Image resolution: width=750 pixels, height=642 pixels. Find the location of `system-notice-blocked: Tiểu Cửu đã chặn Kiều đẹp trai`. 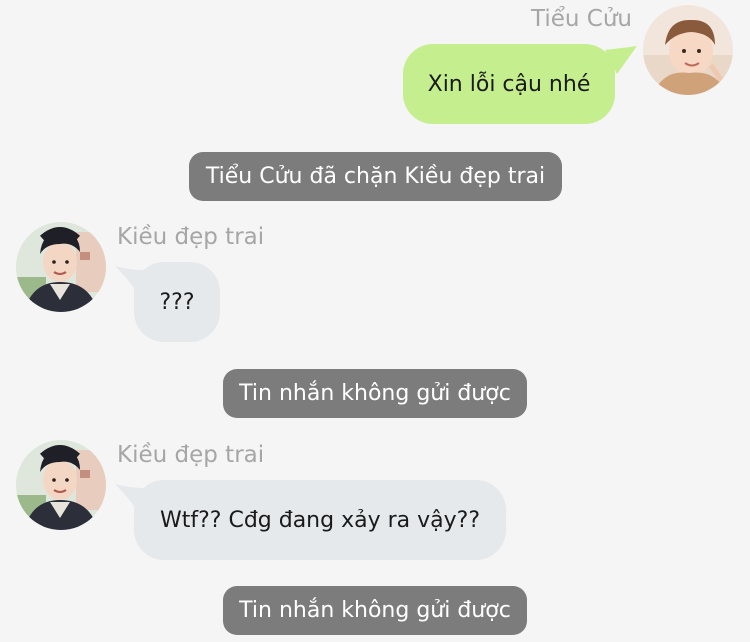

system-notice-blocked: Tiểu Cửu đã chặn Kiều đẹp trai is located at coordinates (375, 176).